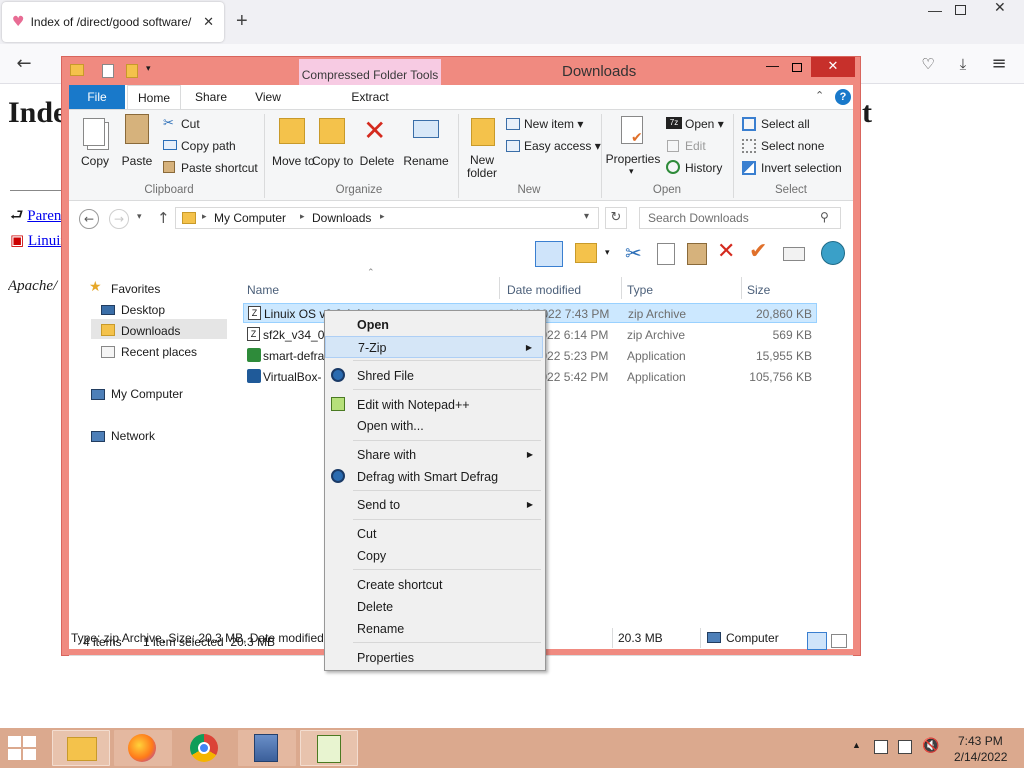 The height and width of the screenshot is (768, 1024). I want to click on maximize-icon, so click(960, 10).